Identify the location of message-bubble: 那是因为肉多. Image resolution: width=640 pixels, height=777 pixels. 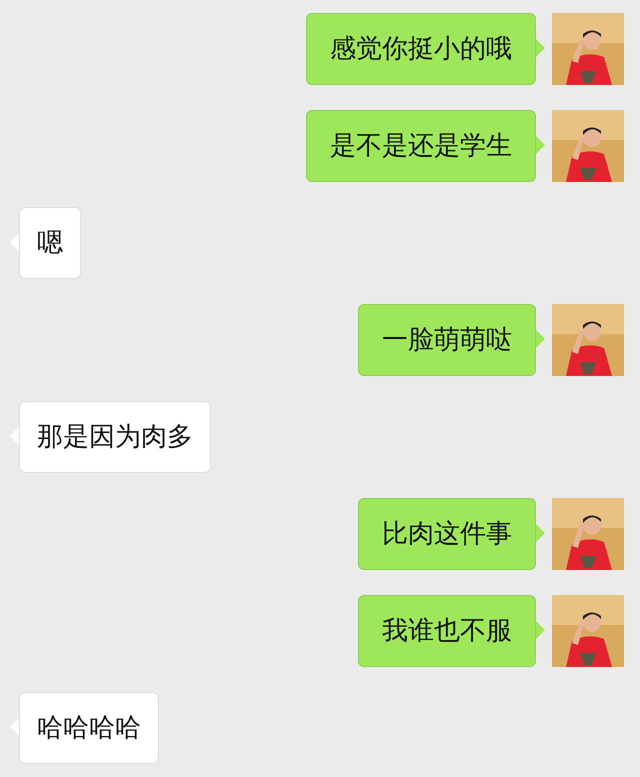
(110, 437).